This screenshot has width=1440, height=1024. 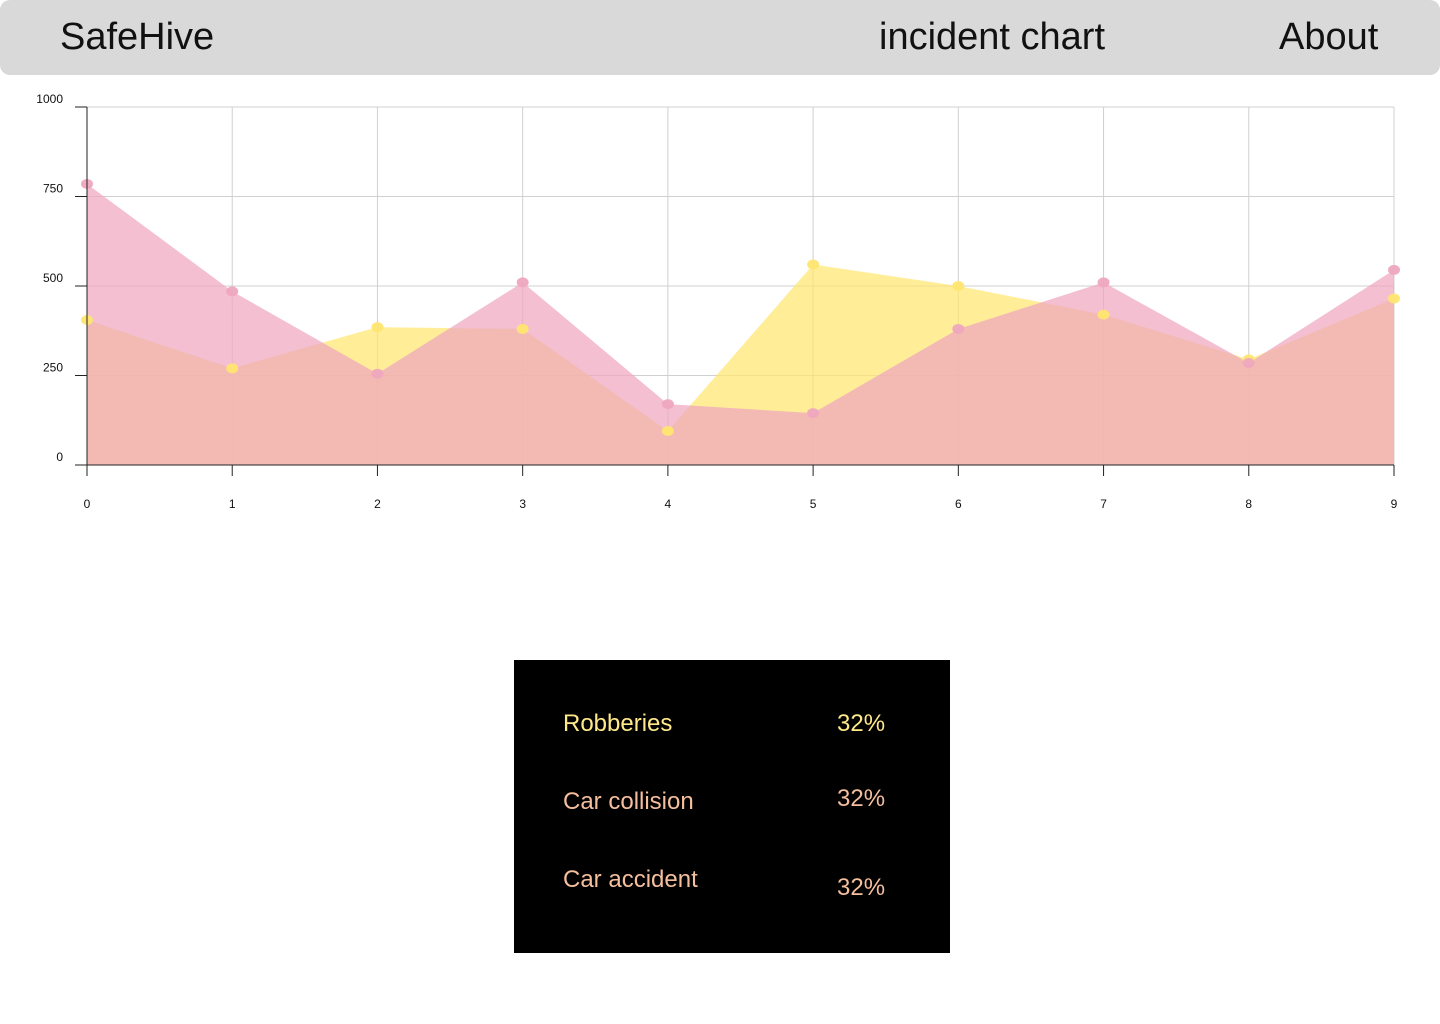 What do you see at coordinates (992, 37) in the screenshot?
I see `nav-link-incident-chart: incident chart` at bounding box center [992, 37].